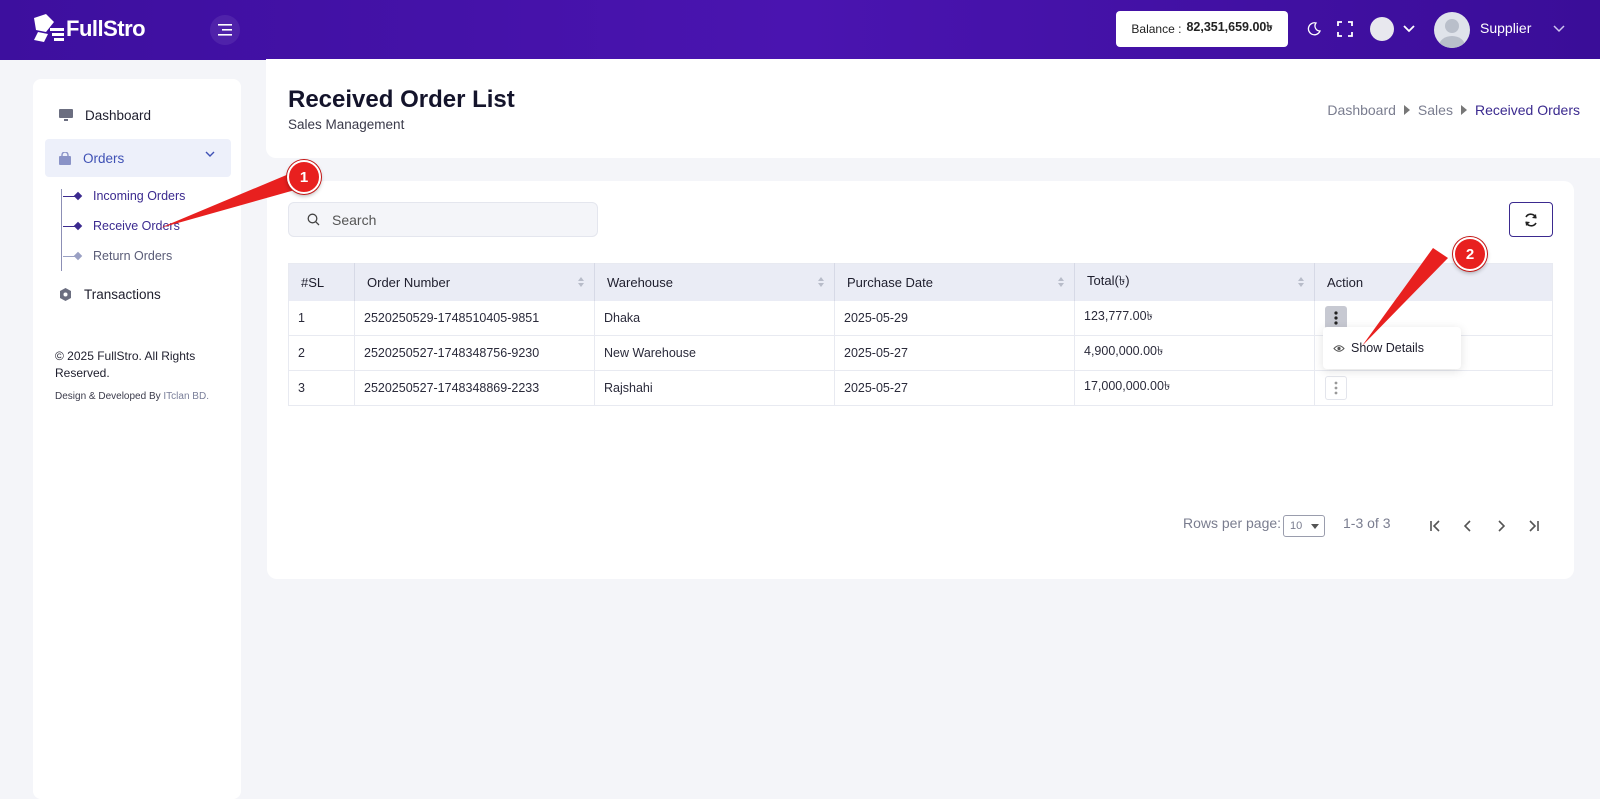  What do you see at coordinates (122, 294) in the screenshot?
I see `sidebar-item-label: Transactions` at bounding box center [122, 294].